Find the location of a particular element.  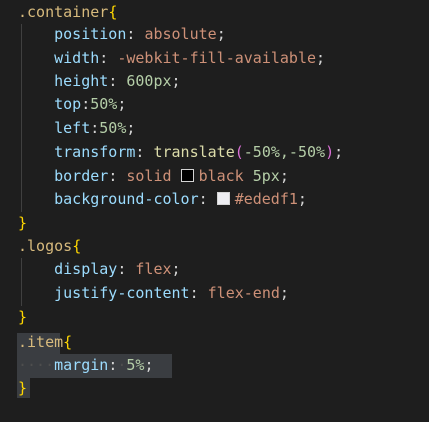

code-line: transform: translate(-50%,-50%); is located at coordinates (199, 152).